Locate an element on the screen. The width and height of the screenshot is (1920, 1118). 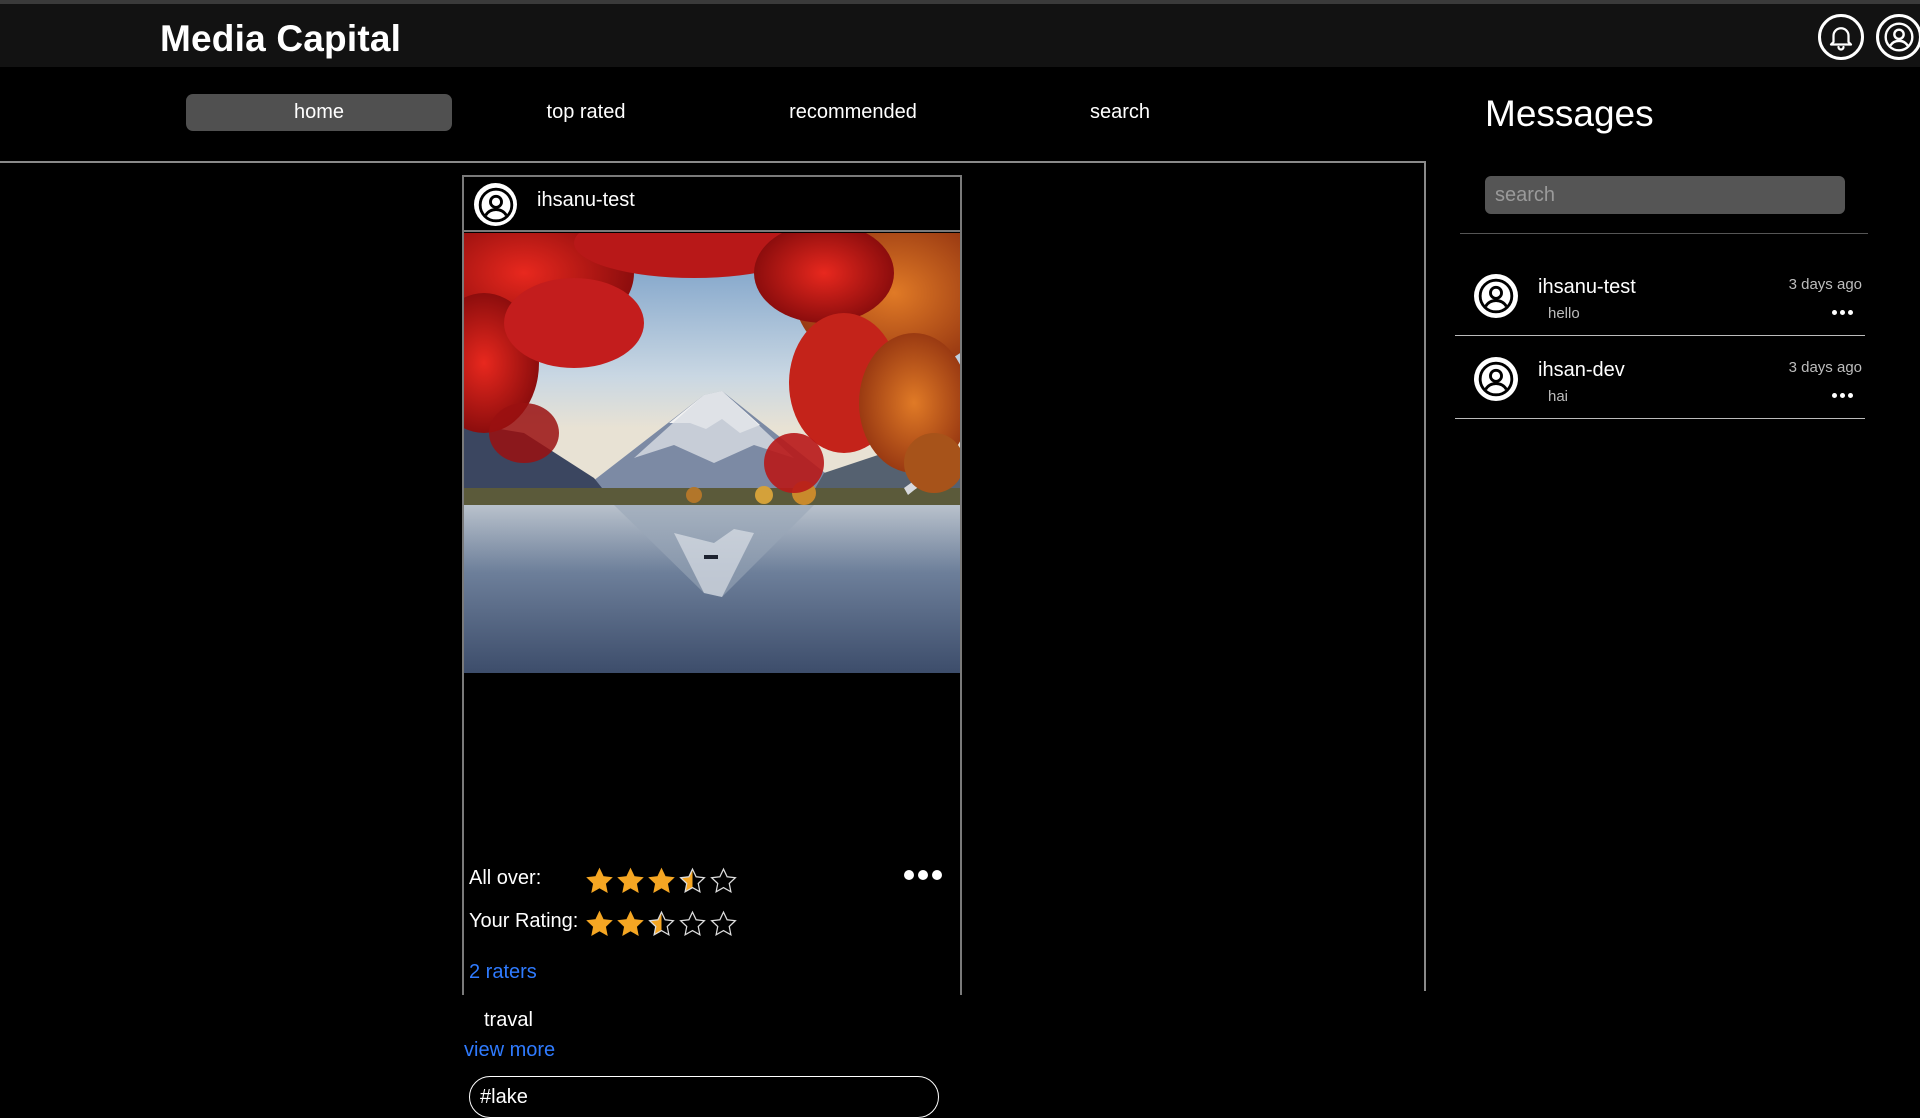
account-icon is located at coordinates (1898, 37).